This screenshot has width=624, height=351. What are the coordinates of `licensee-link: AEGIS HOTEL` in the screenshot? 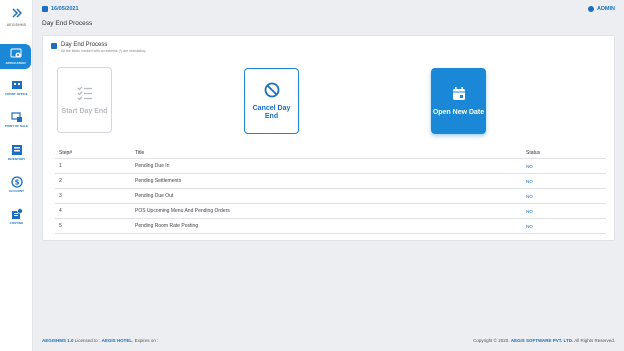 It's located at (117, 340).